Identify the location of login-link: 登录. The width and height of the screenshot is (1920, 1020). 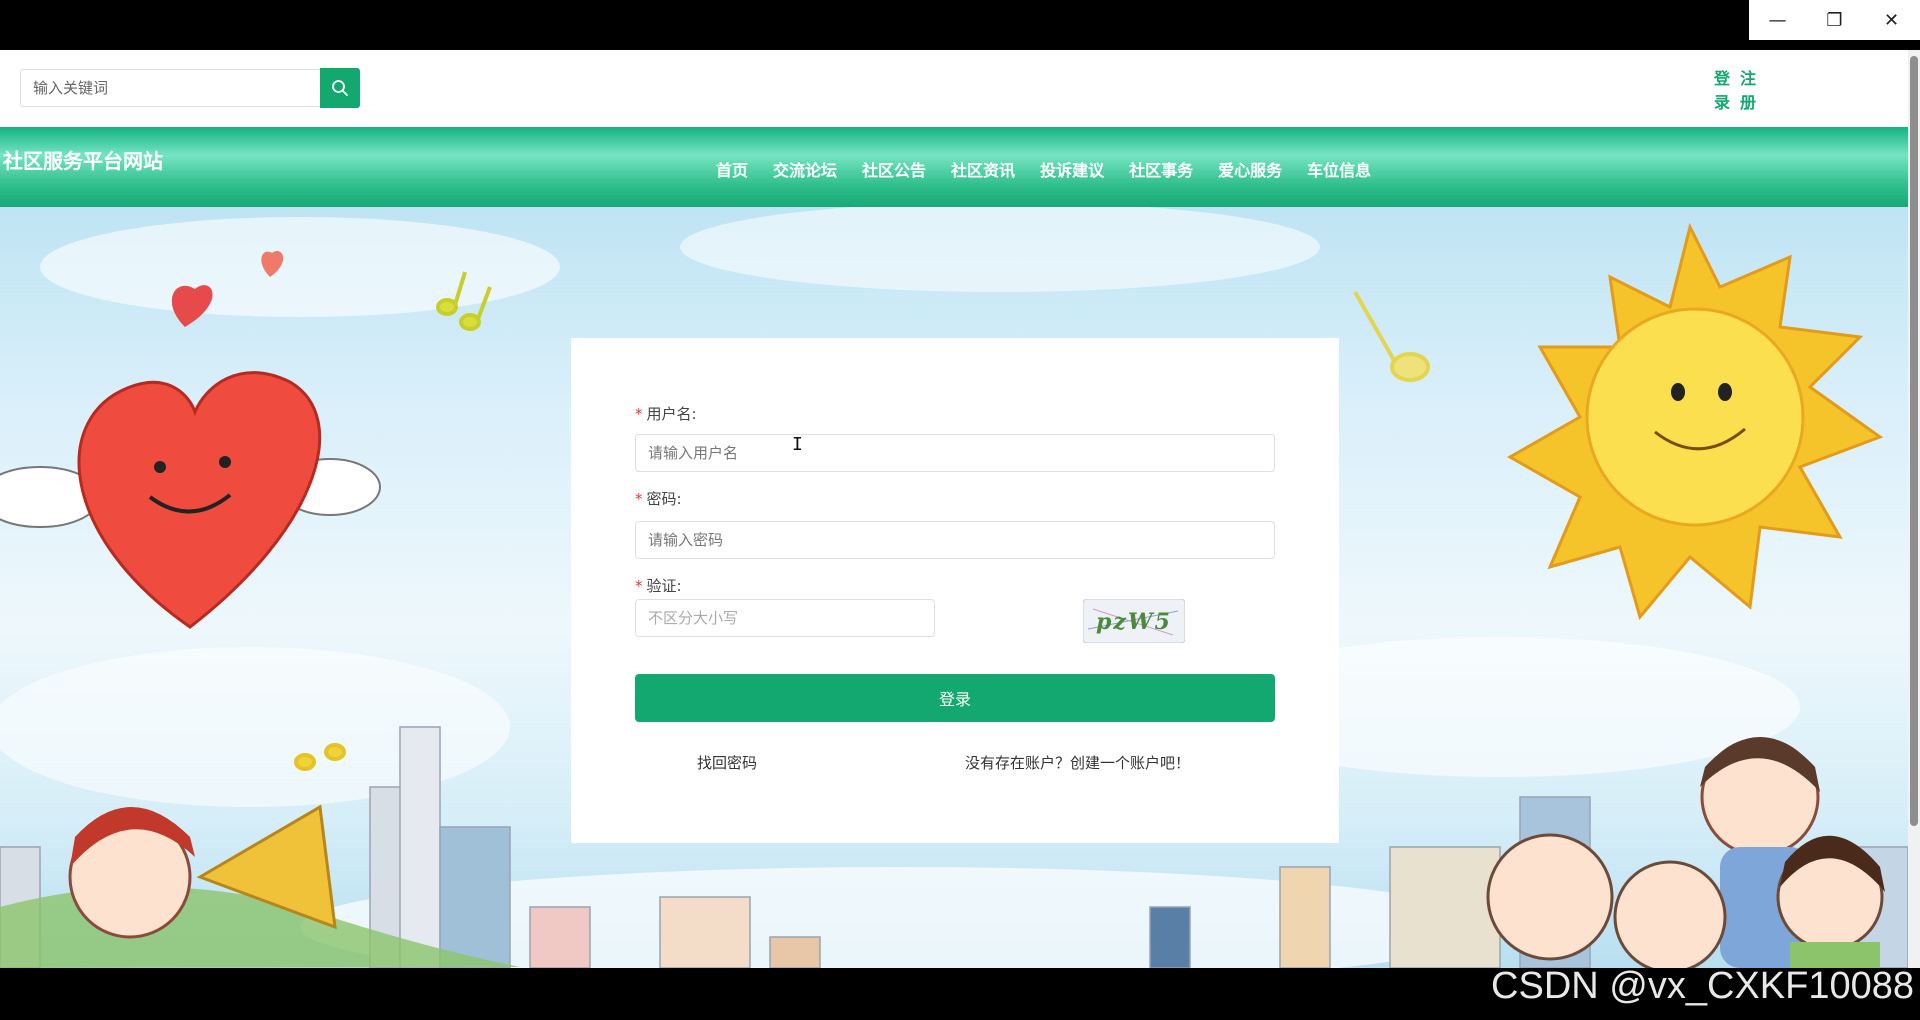
(1722, 91).